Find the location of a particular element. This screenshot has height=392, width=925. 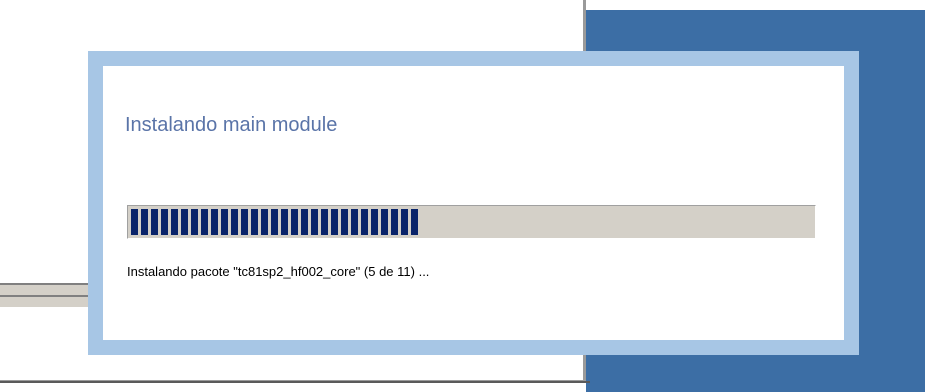

dialog-title: Instalando main module is located at coordinates (231, 125).